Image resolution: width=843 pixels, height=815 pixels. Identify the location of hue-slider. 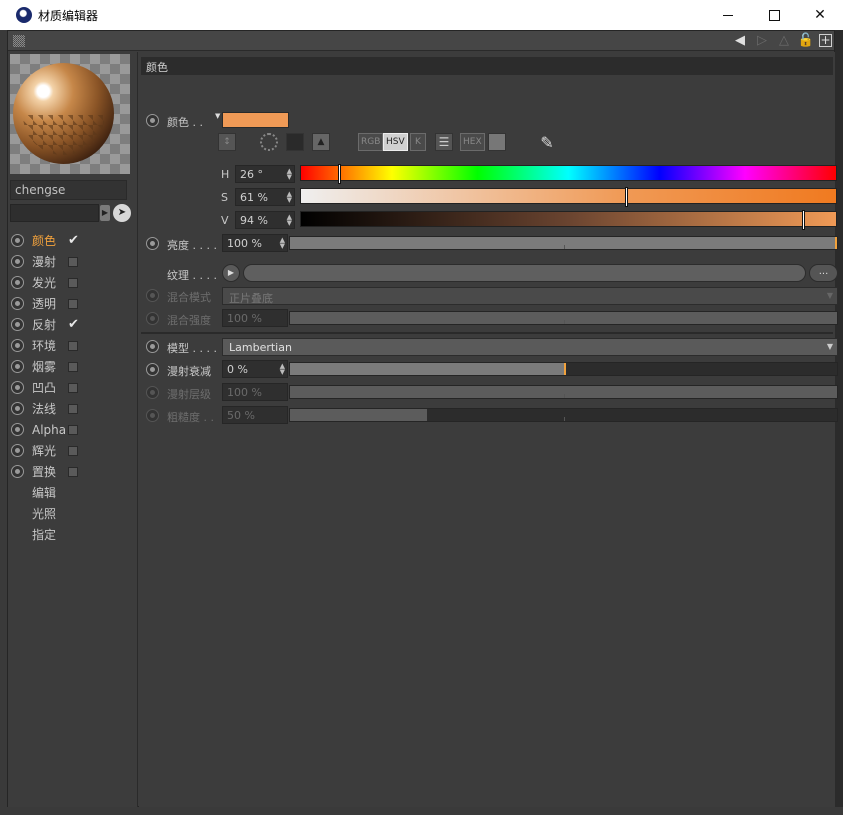
(568, 174).